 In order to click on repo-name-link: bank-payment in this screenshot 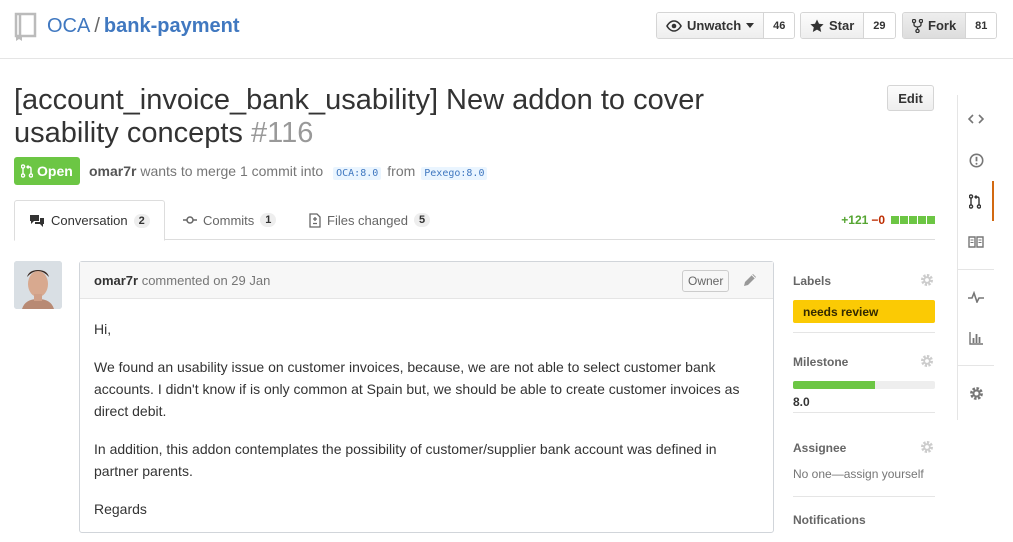, I will do `click(172, 26)`.